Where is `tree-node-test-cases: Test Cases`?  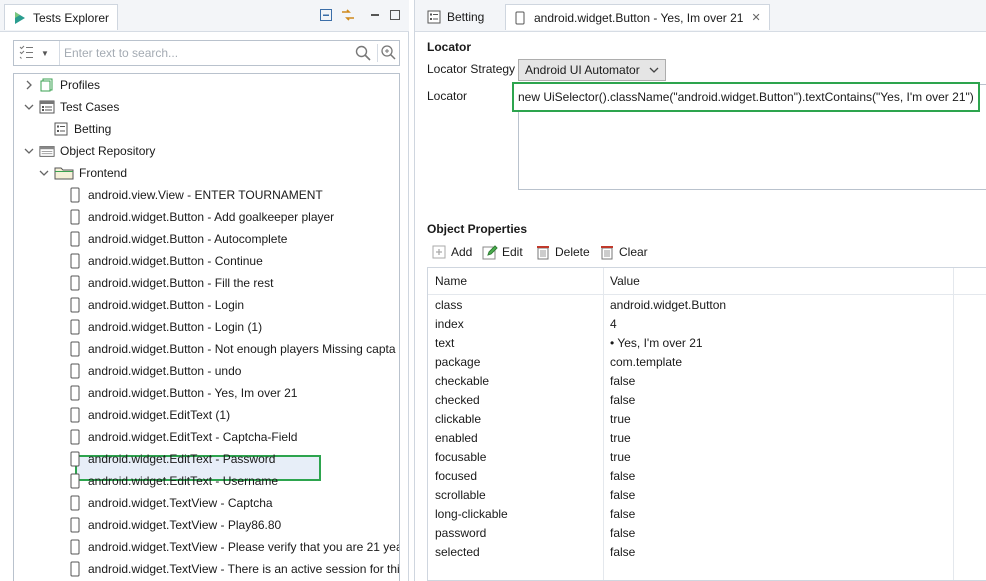 tree-node-test-cases: Test Cases is located at coordinates (70, 107).